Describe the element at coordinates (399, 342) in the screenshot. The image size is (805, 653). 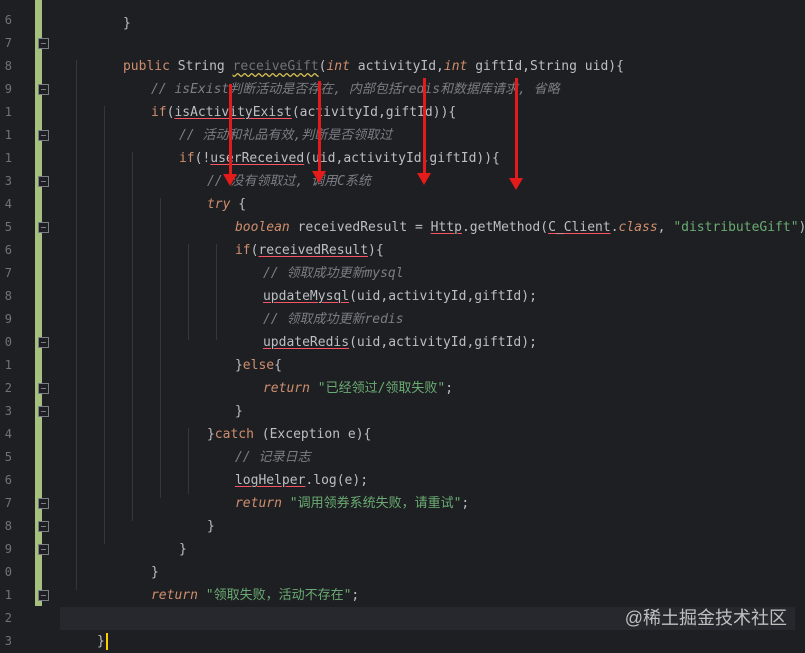
I see `code-line: updateRedis(uid,activityId,giftId);` at that location.